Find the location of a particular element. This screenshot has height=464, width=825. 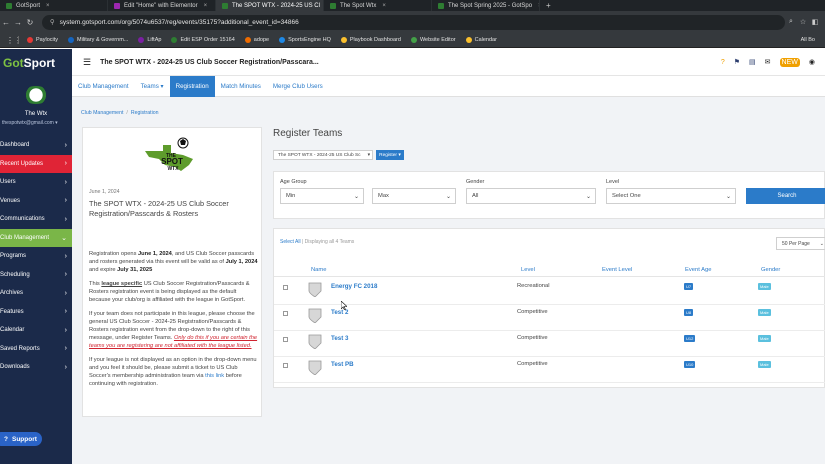

event-select: The SPOT WTX - 2024-25 US Club Sc ▾ is located at coordinates (323, 155).